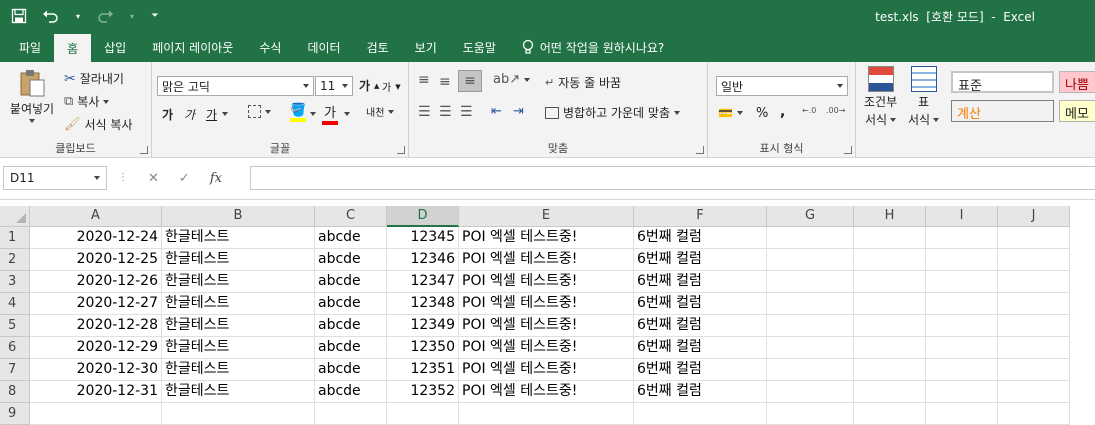 The width and height of the screenshot is (1095, 425). Describe the element at coordinates (330, 113) in the screenshot. I see `font-color-button: 가` at that location.